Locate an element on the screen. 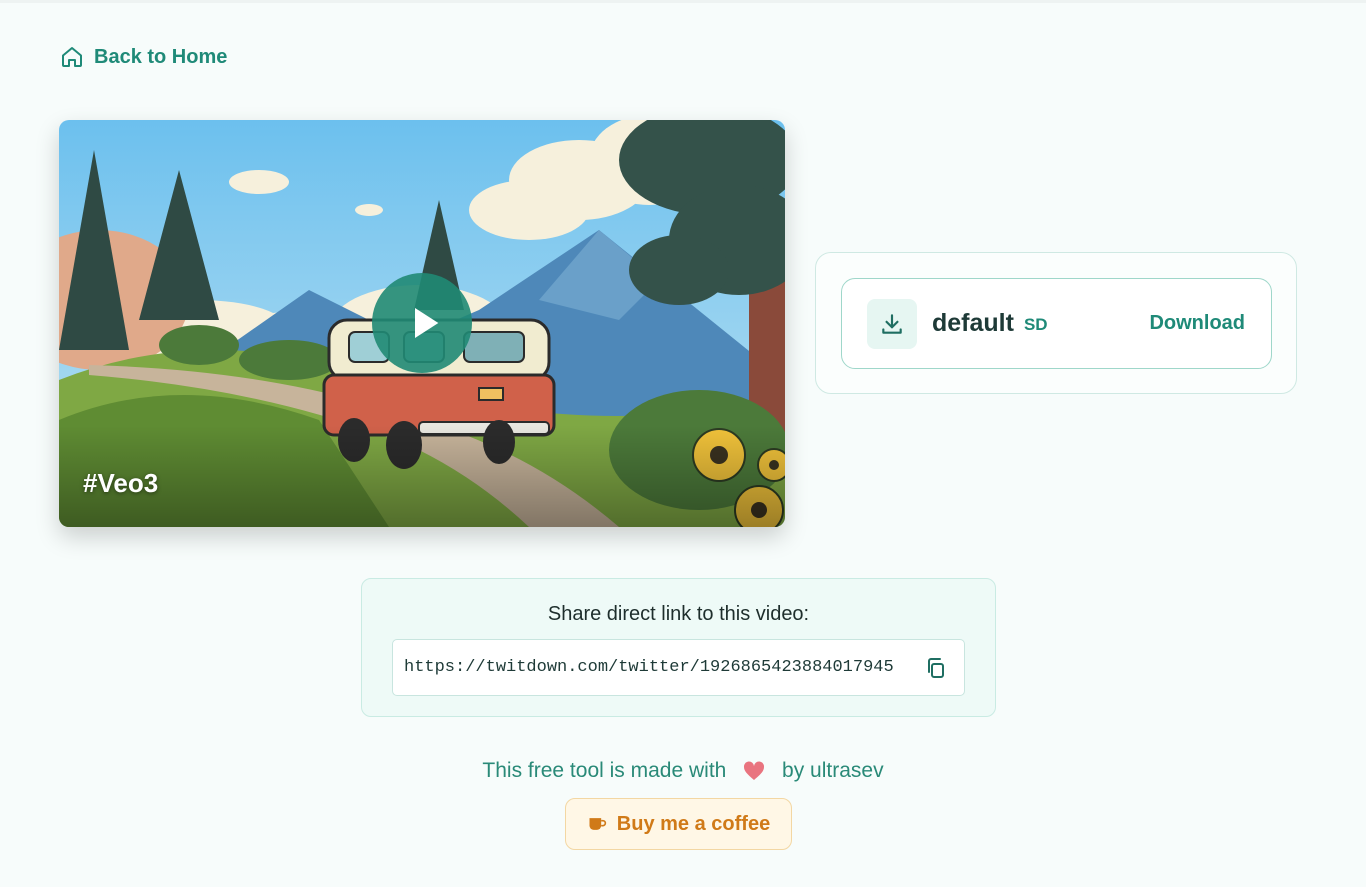 The image size is (1366, 887). buy-me-a-coffee-button: Buy me a coffee is located at coordinates (678, 824).